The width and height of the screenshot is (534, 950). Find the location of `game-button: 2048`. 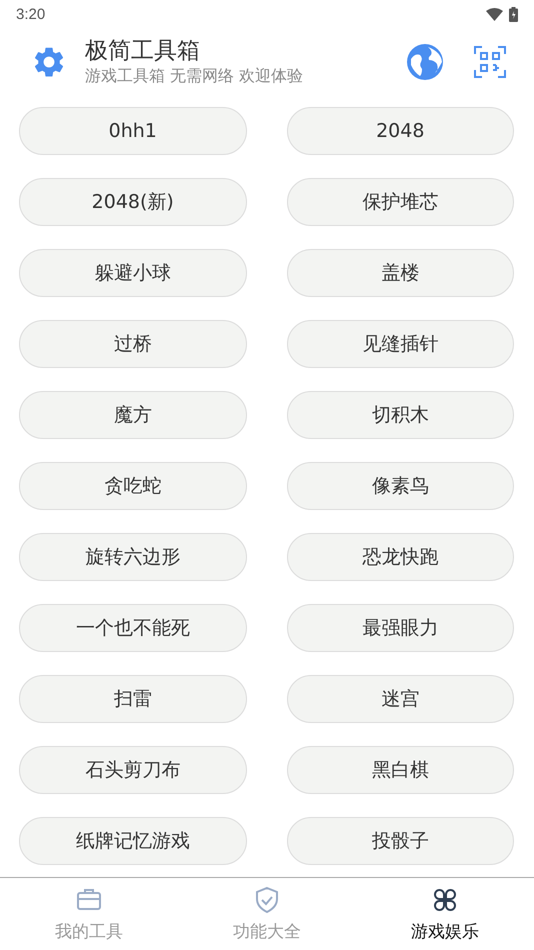

game-button: 2048 is located at coordinates (400, 131).